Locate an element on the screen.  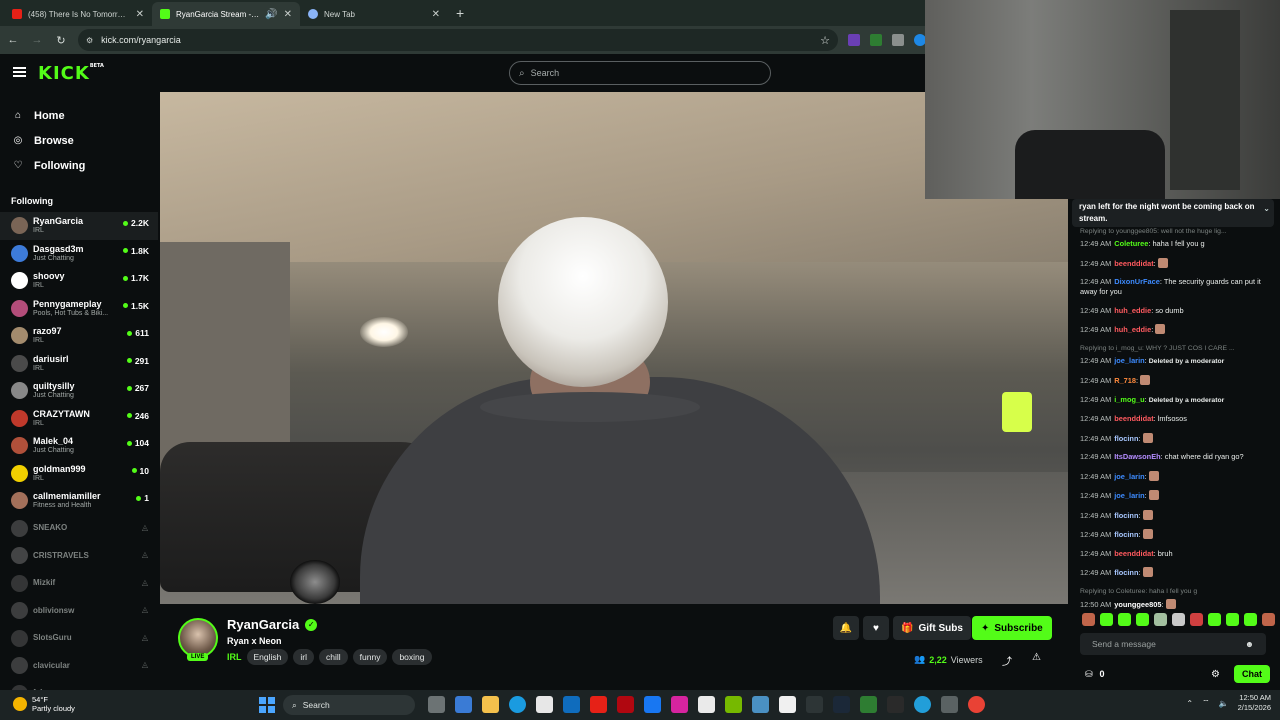
share-icon: ⤴ is located at coordinates (1007, 660).